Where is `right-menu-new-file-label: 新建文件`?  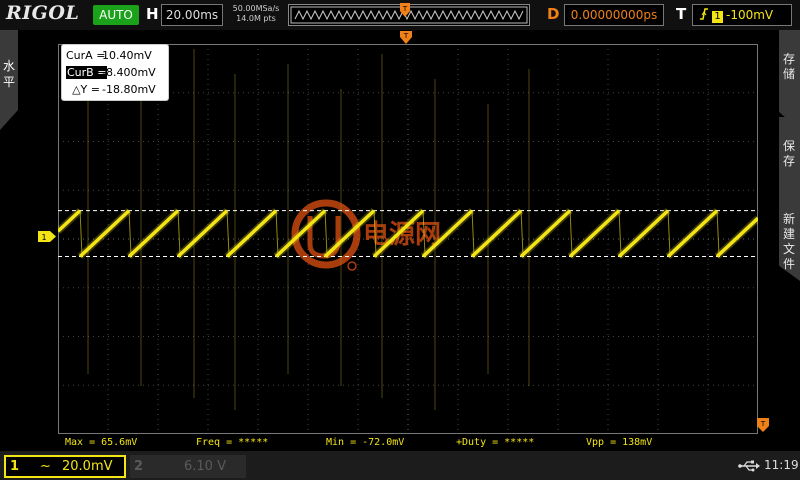
right-menu-new-file-label: 新建文件 is located at coordinates (788, 241).